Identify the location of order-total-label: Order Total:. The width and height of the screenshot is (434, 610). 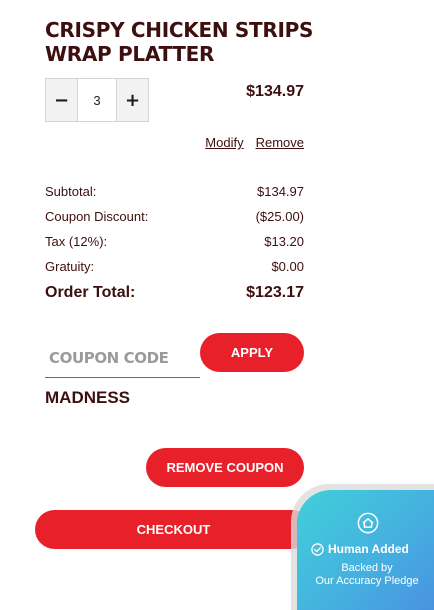
(90, 292).